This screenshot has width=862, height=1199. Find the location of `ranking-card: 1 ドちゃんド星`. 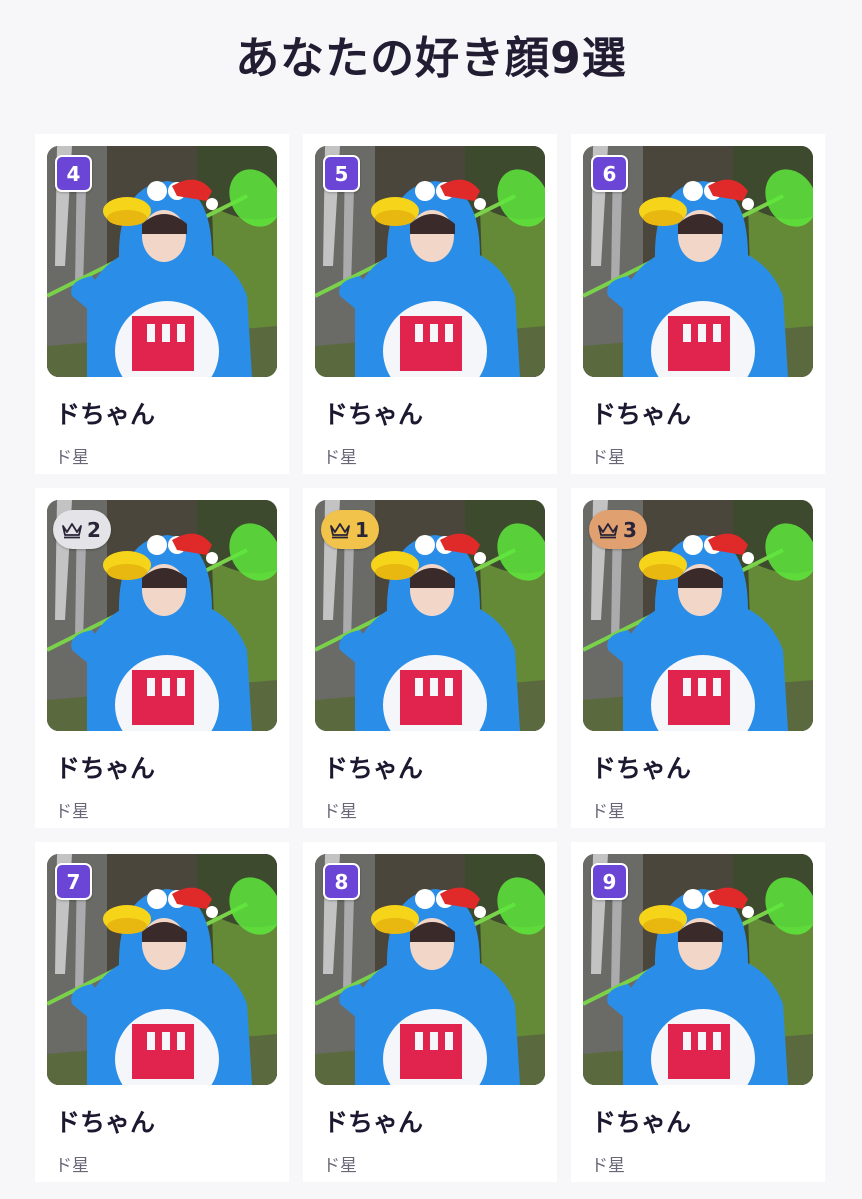

ranking-card: 1 ドちゃんド星 is located at coordinates (430, 658).